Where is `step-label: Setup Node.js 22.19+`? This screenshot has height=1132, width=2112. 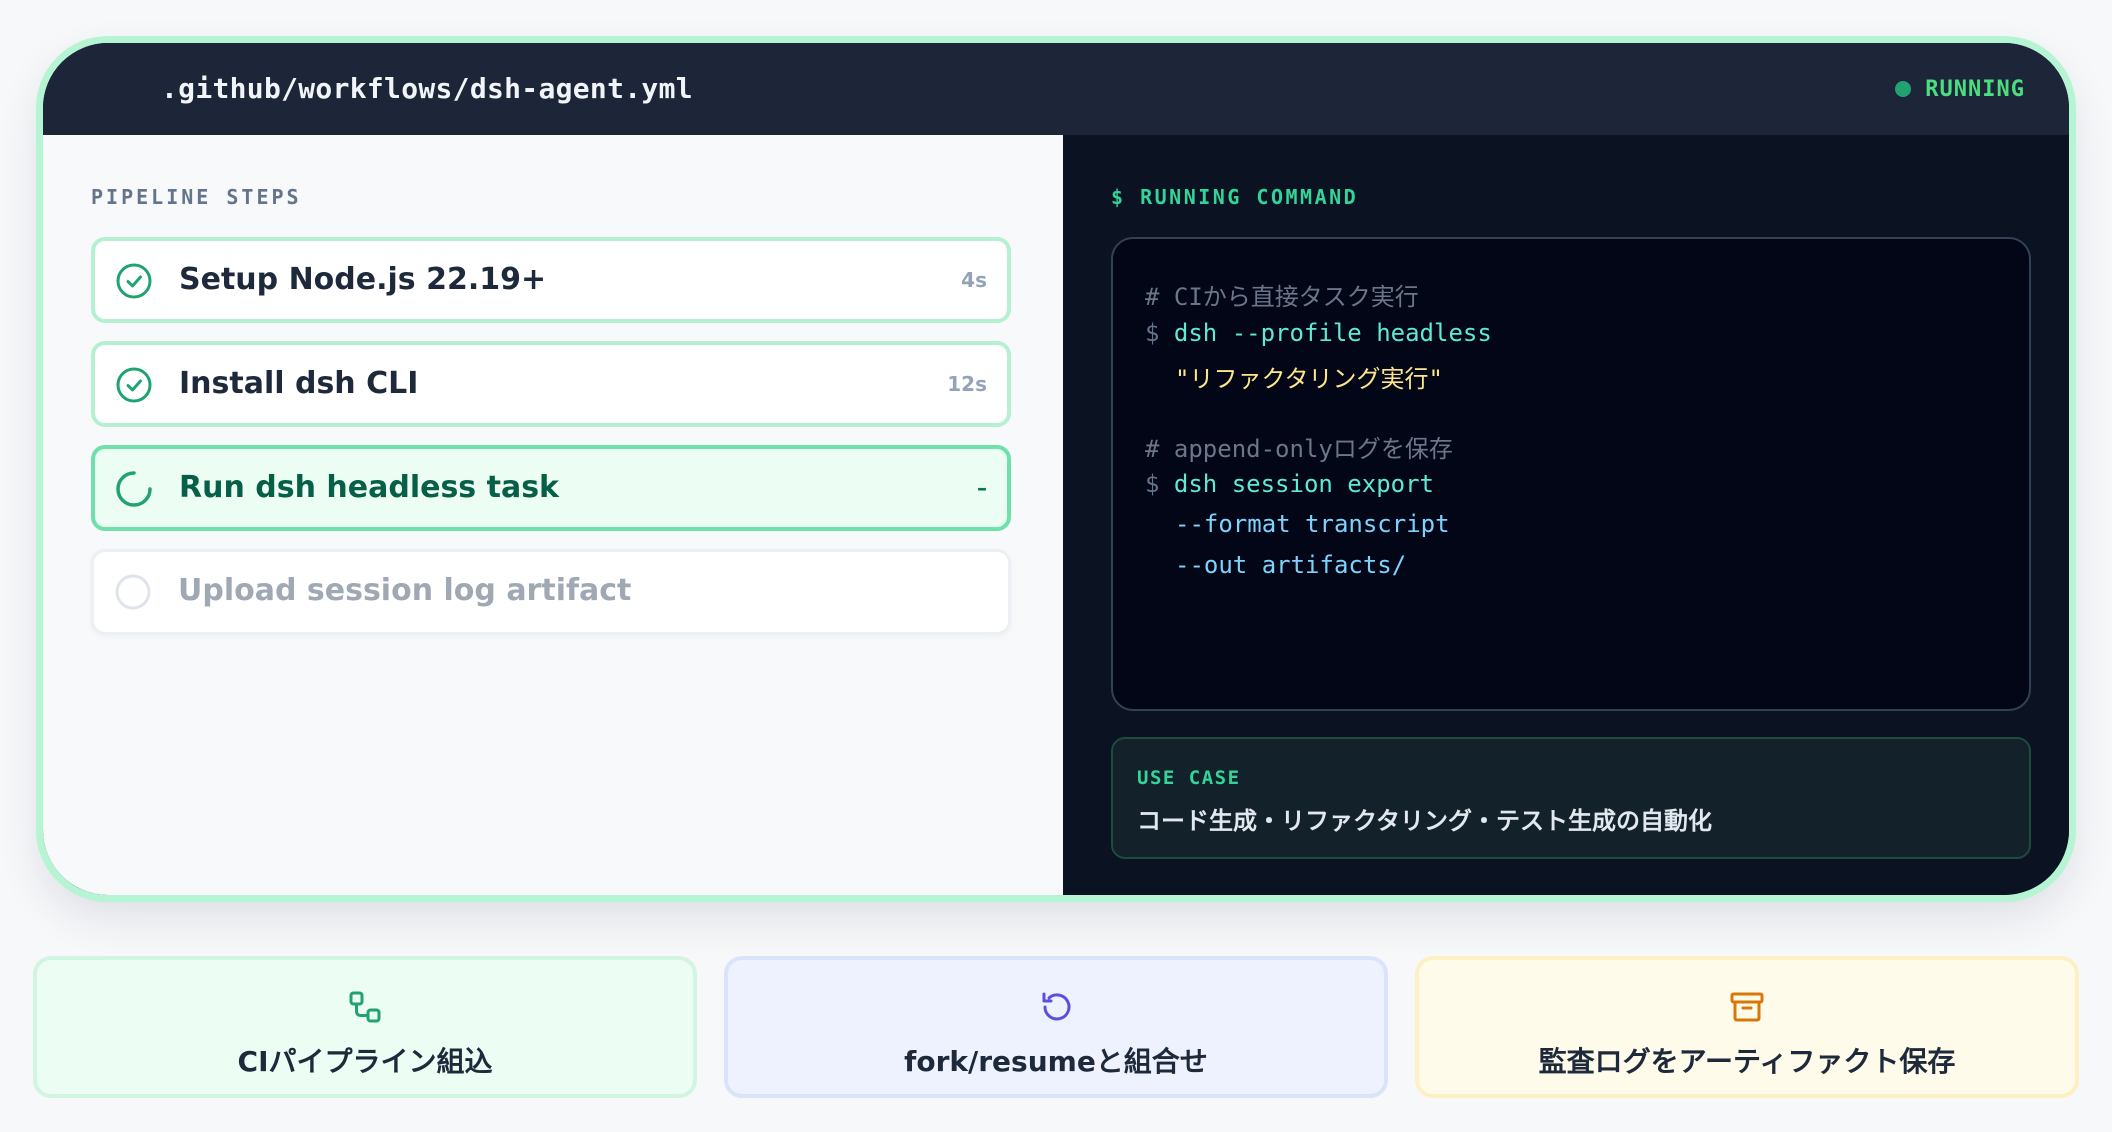 step-label: Setup Node.js 22.19+ is located at coordinates (363, 279).